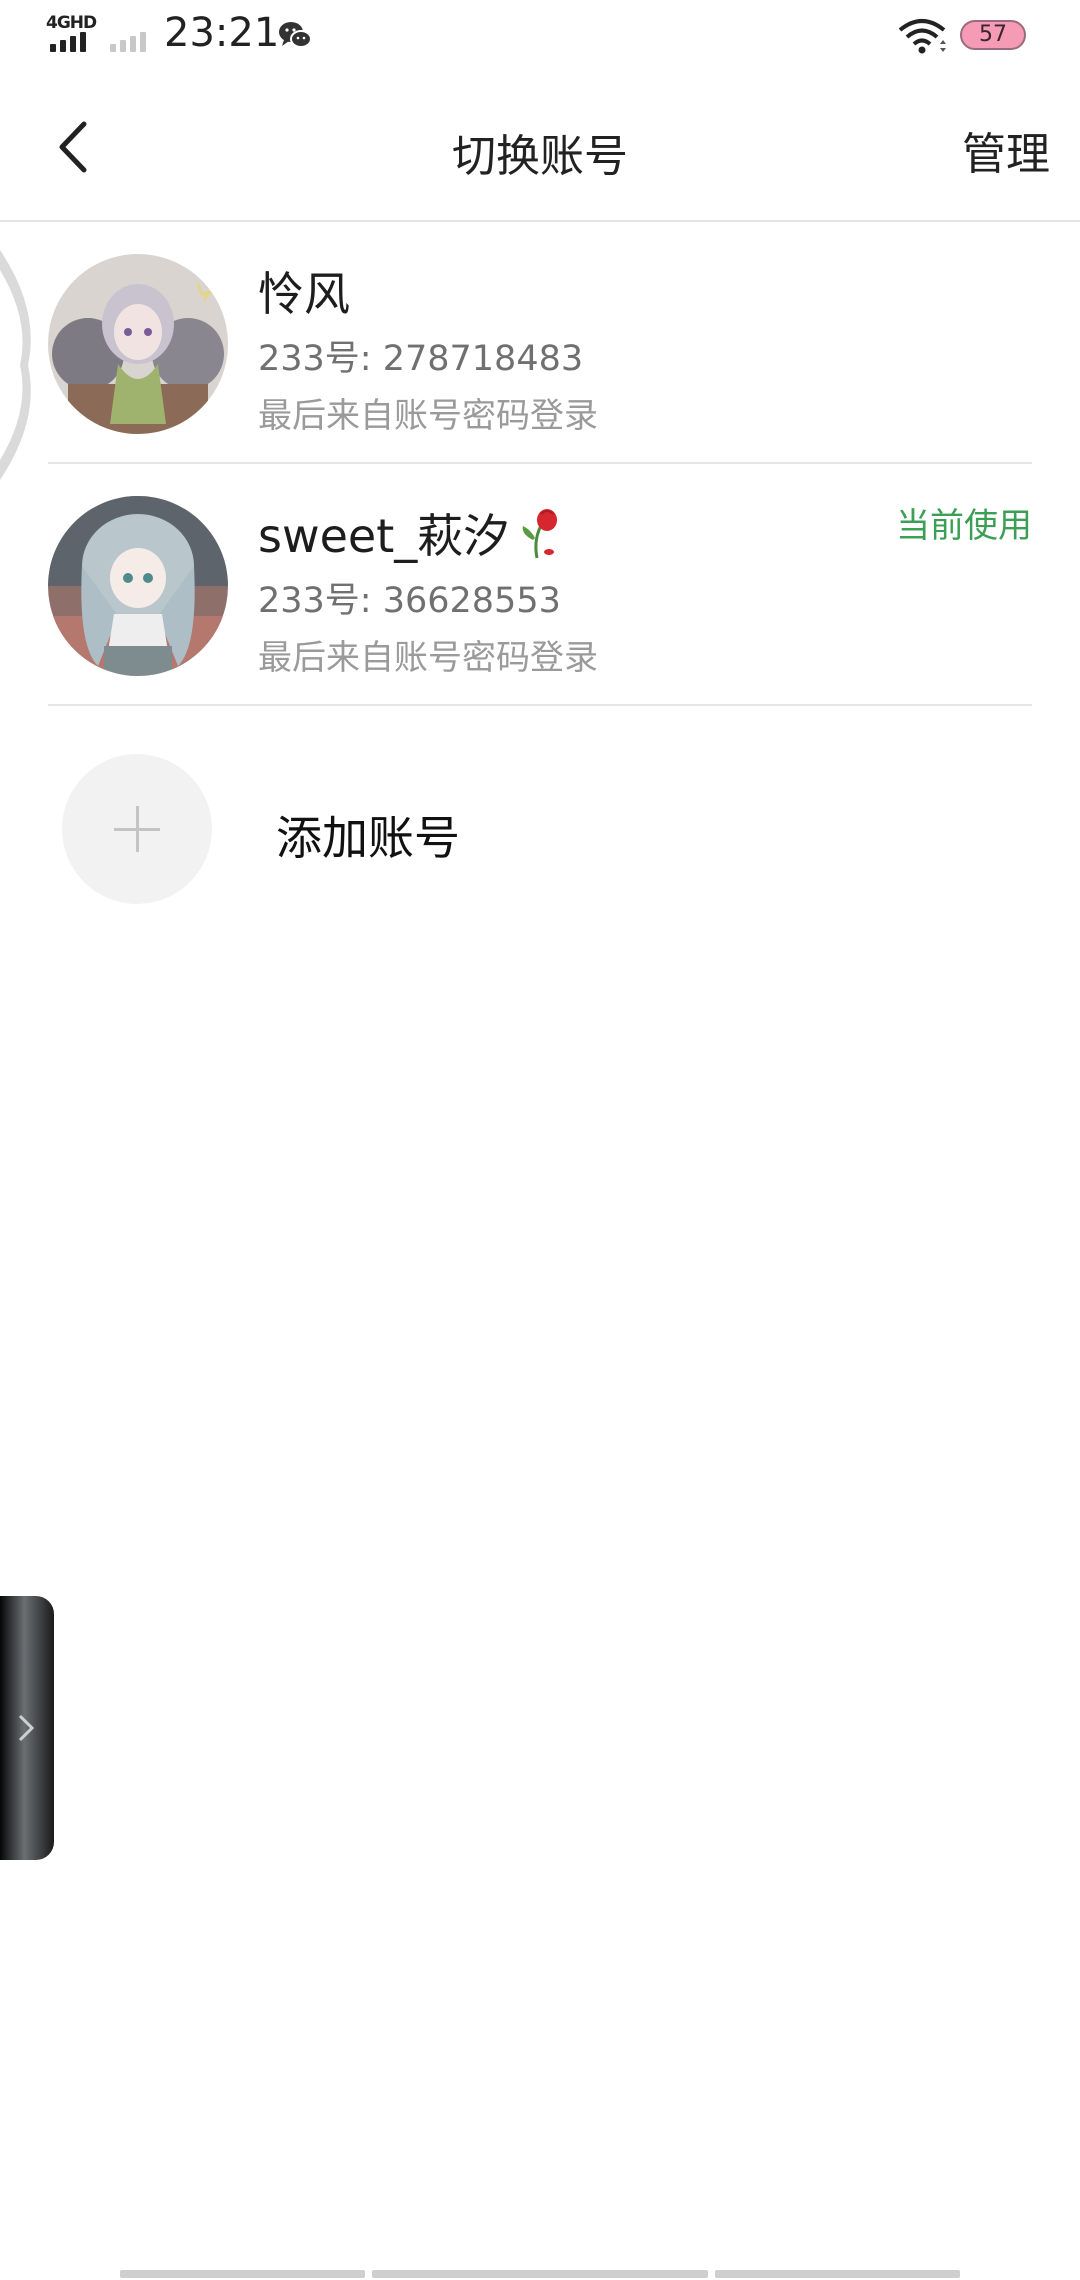  Describe the element at coordinates (1006, 150) in the screenshot. I see `manage-button: 管理` at that location.